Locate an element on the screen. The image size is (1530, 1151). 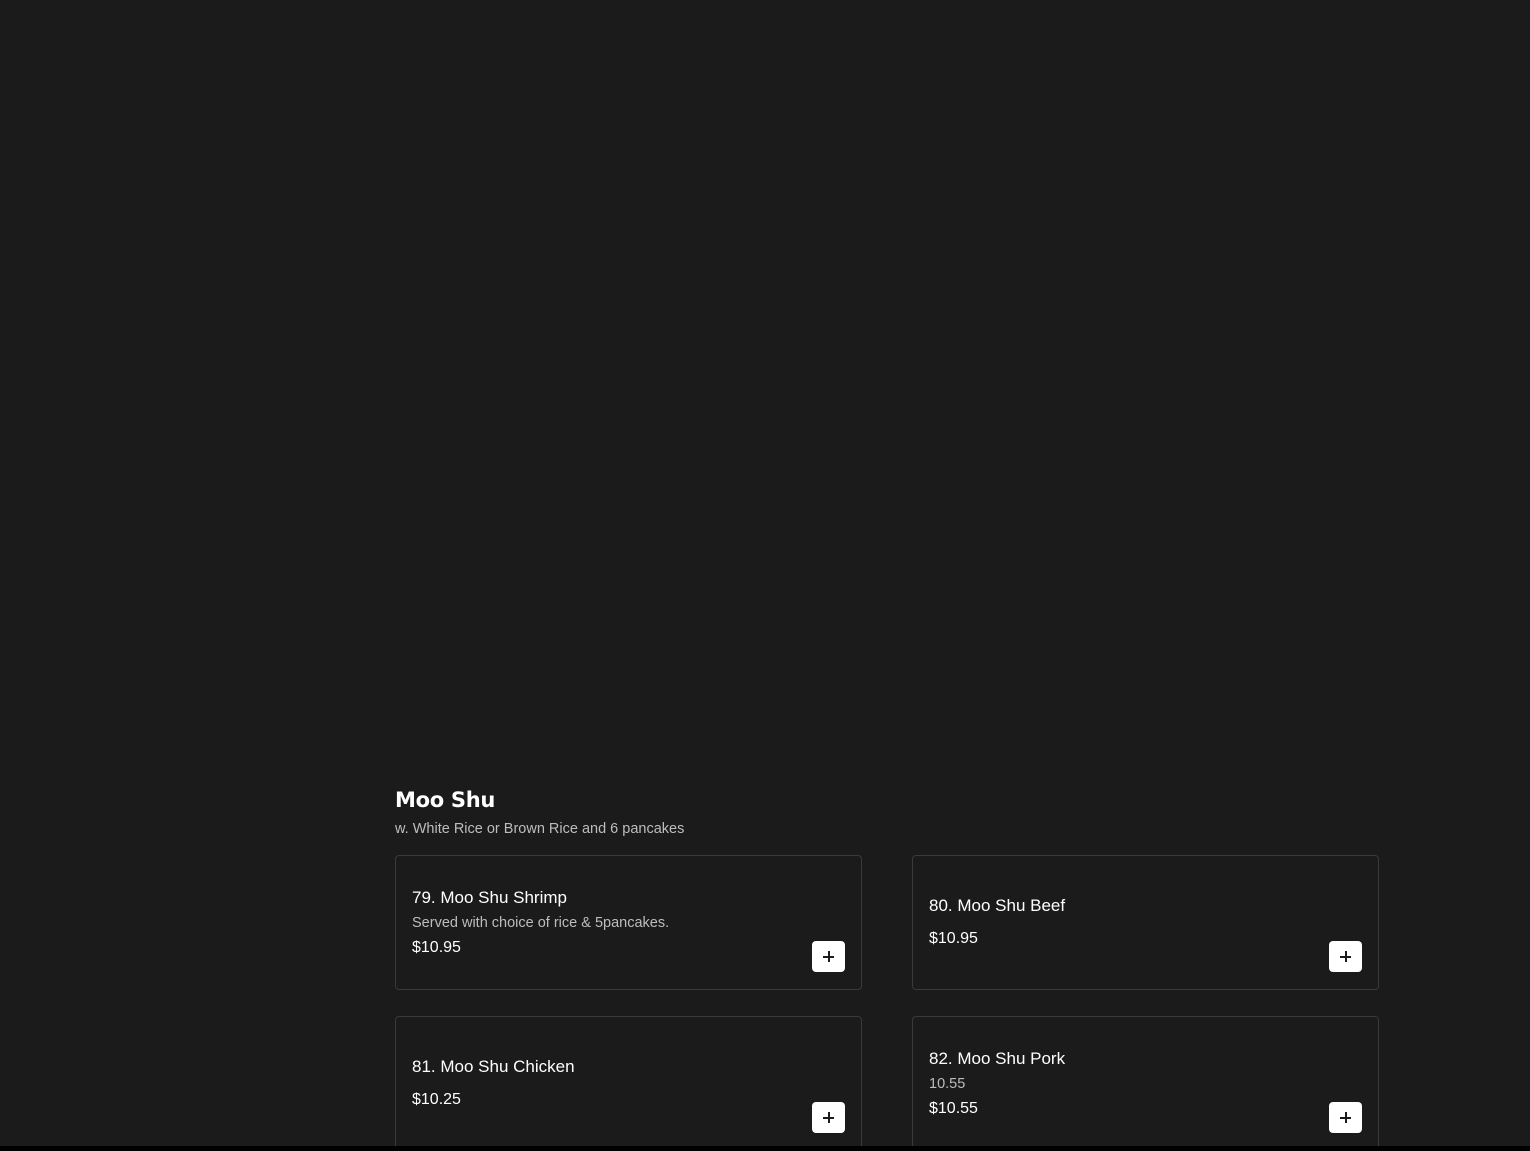
menu-item-card: 81. Moo Shu Chicken $10.25 is located at coordinates (628, 1083).